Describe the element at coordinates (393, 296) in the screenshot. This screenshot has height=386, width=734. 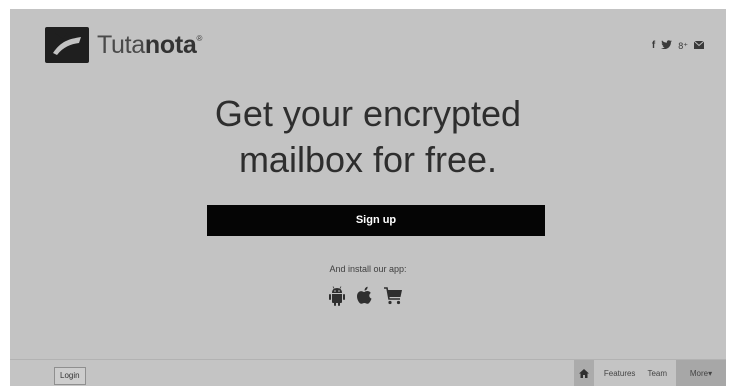
I see `cart-icon` at that location.